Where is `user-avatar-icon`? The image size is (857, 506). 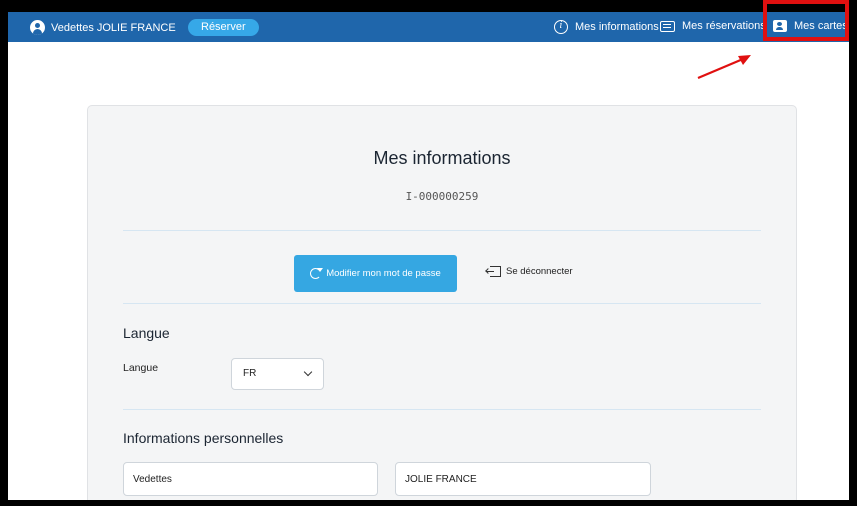 user-avatar-icon is located at coordinates (37, 27).